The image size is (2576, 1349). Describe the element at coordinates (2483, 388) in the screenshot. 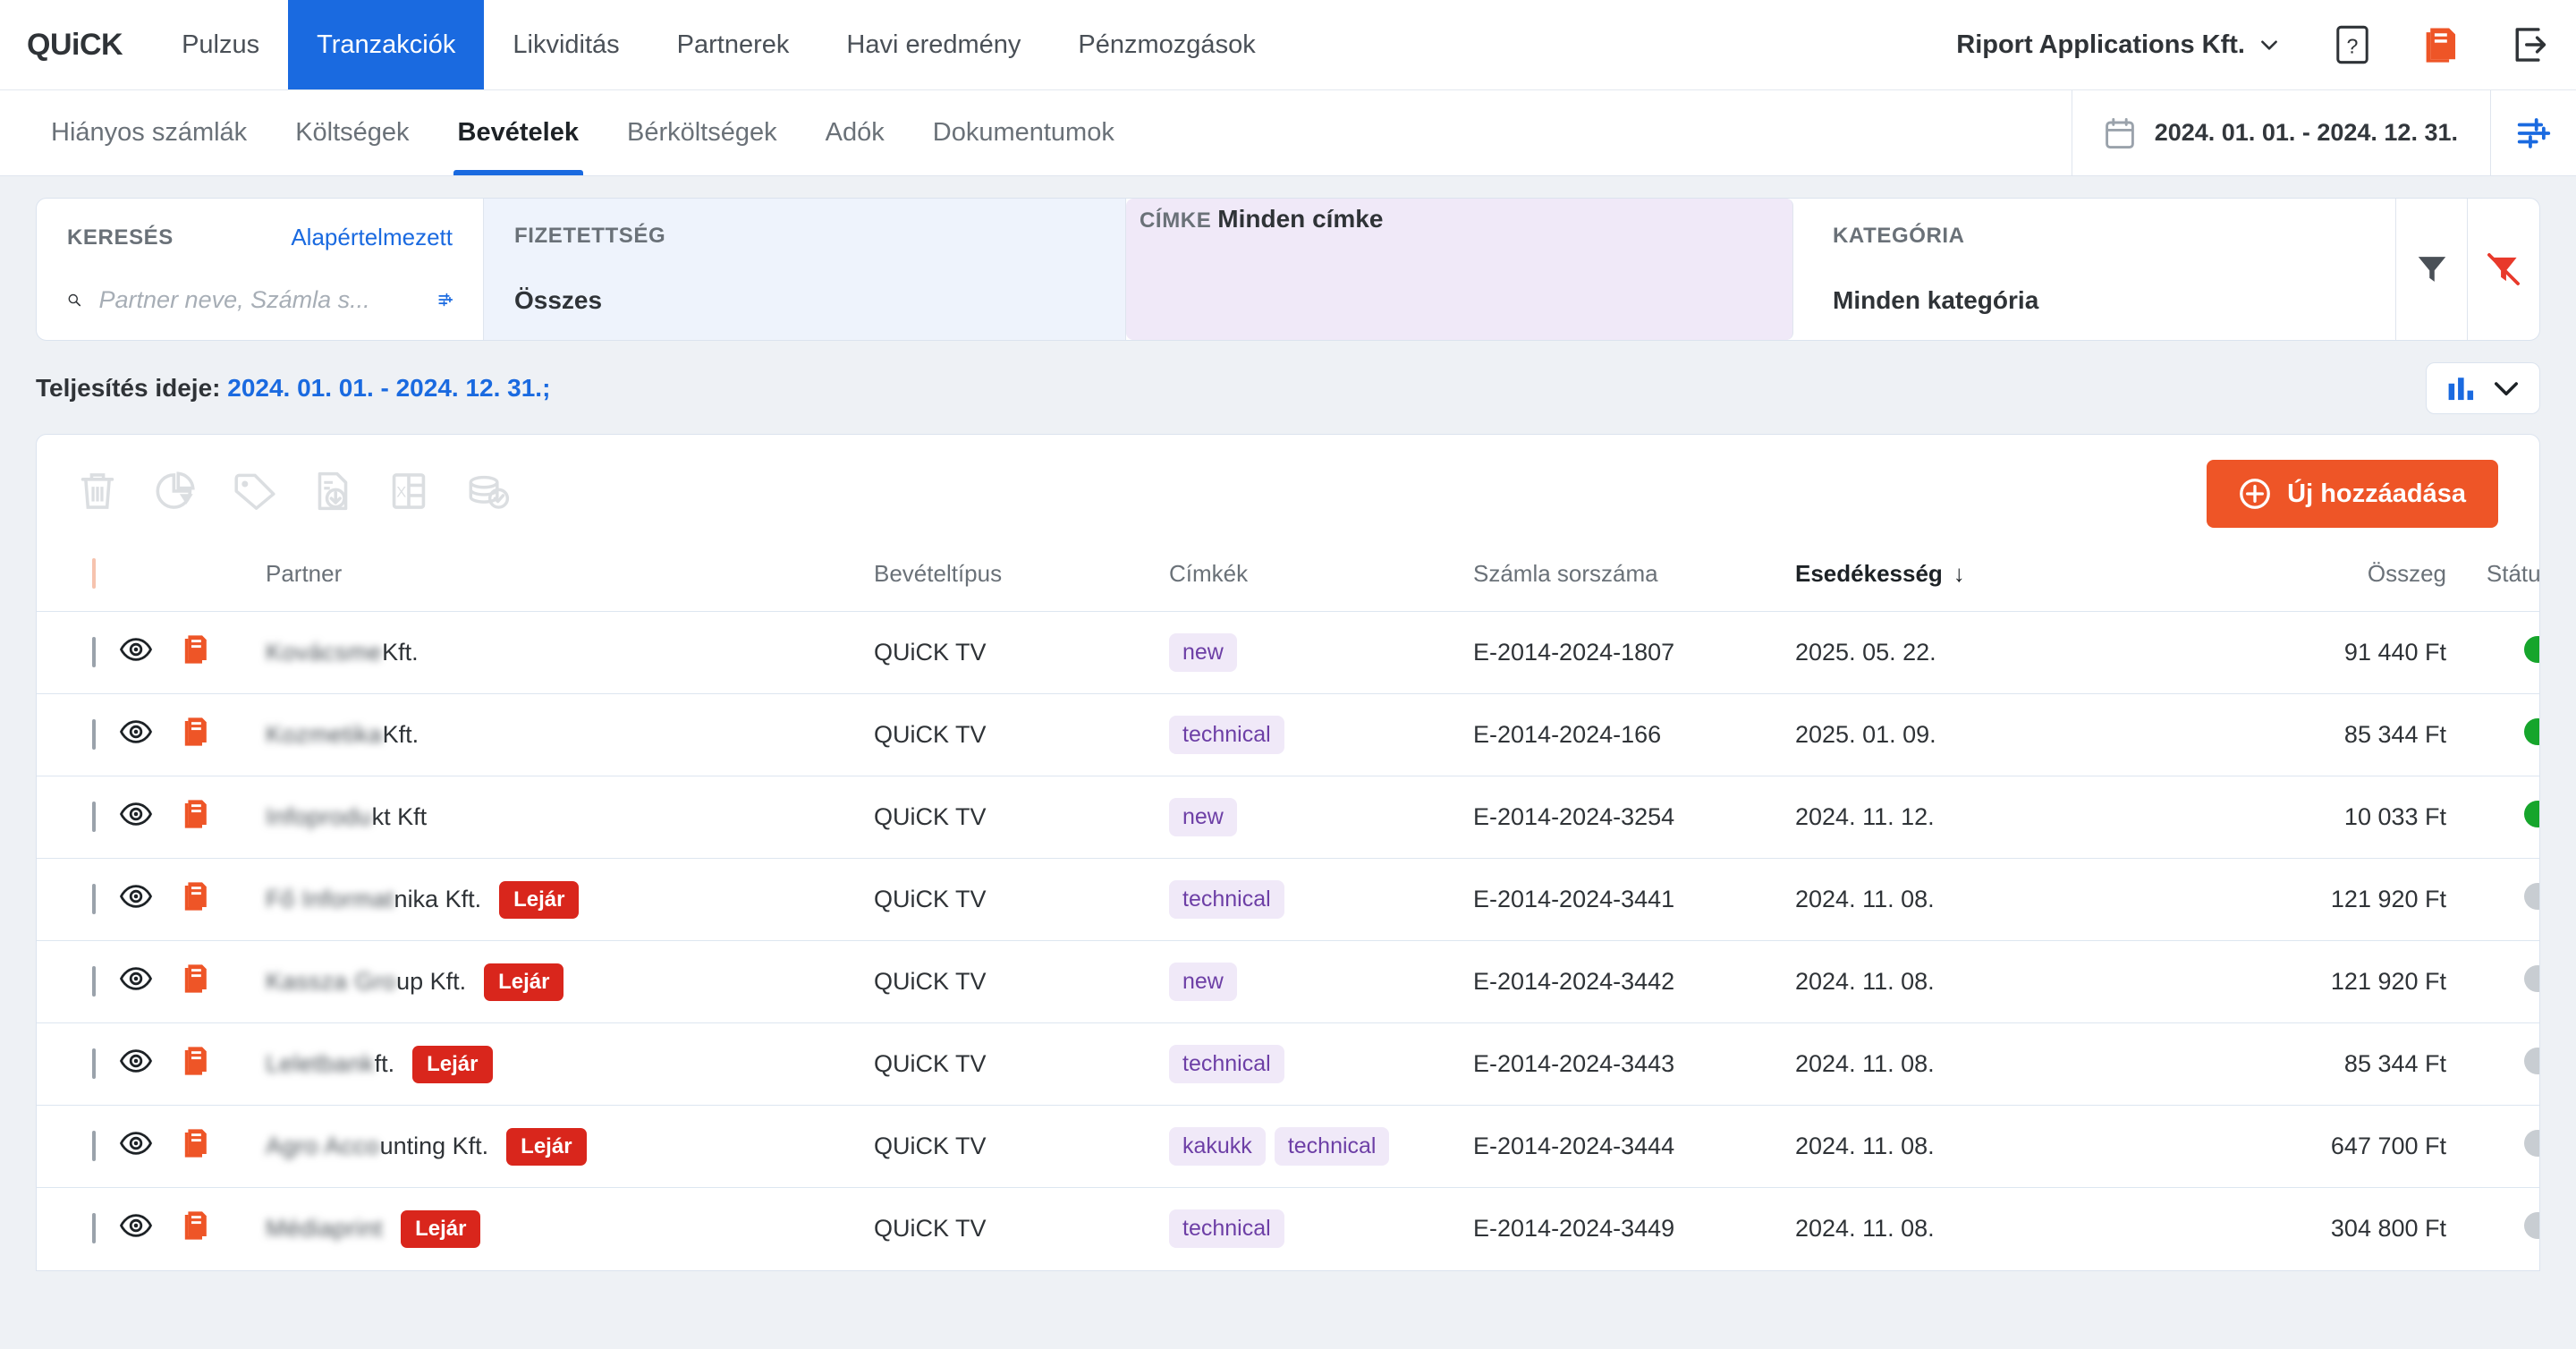

I see `chart-toggle-button` at that location.